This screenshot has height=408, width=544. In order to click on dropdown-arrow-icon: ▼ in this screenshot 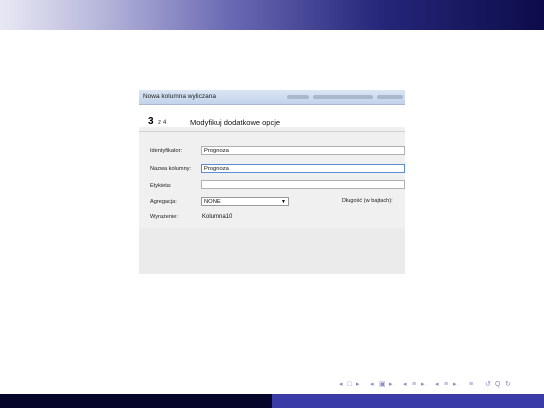, I will do `click(283, 202)`.